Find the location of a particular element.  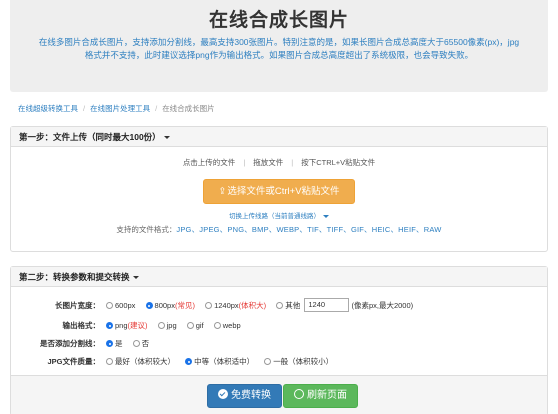

upload-panel-title: 第一步：文件上传（同时最大100份） is located at coordinates (90, 137).